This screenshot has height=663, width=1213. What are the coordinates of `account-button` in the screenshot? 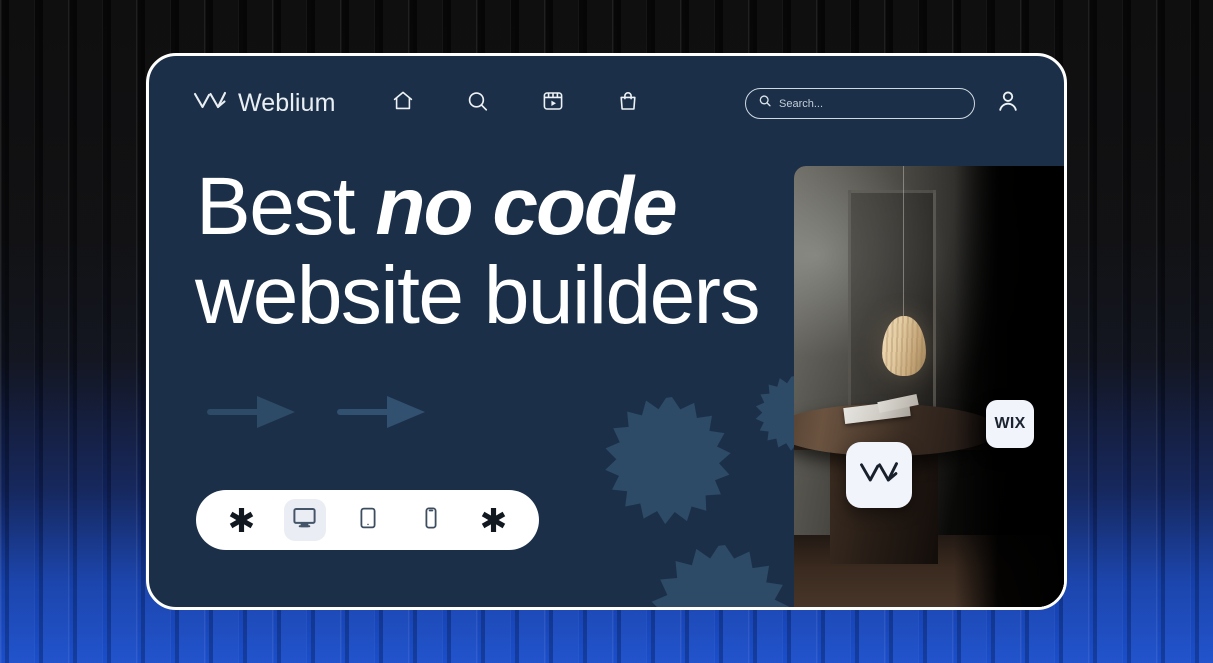 It's located at (1008, 104).